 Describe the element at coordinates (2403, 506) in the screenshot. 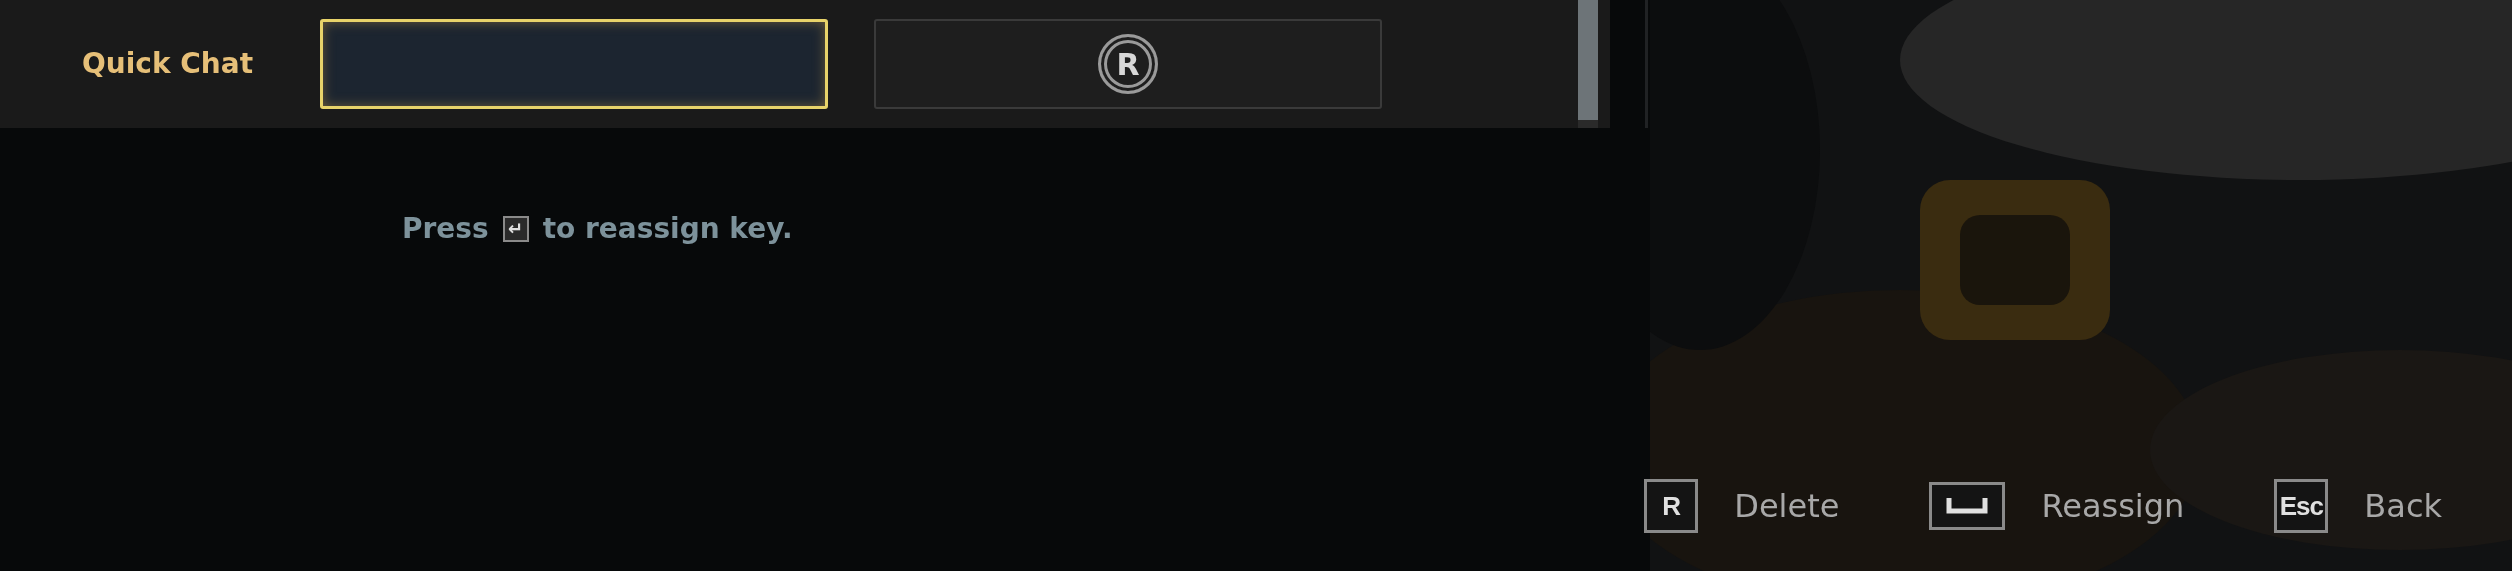

I see `footer-action: Back` at that location.